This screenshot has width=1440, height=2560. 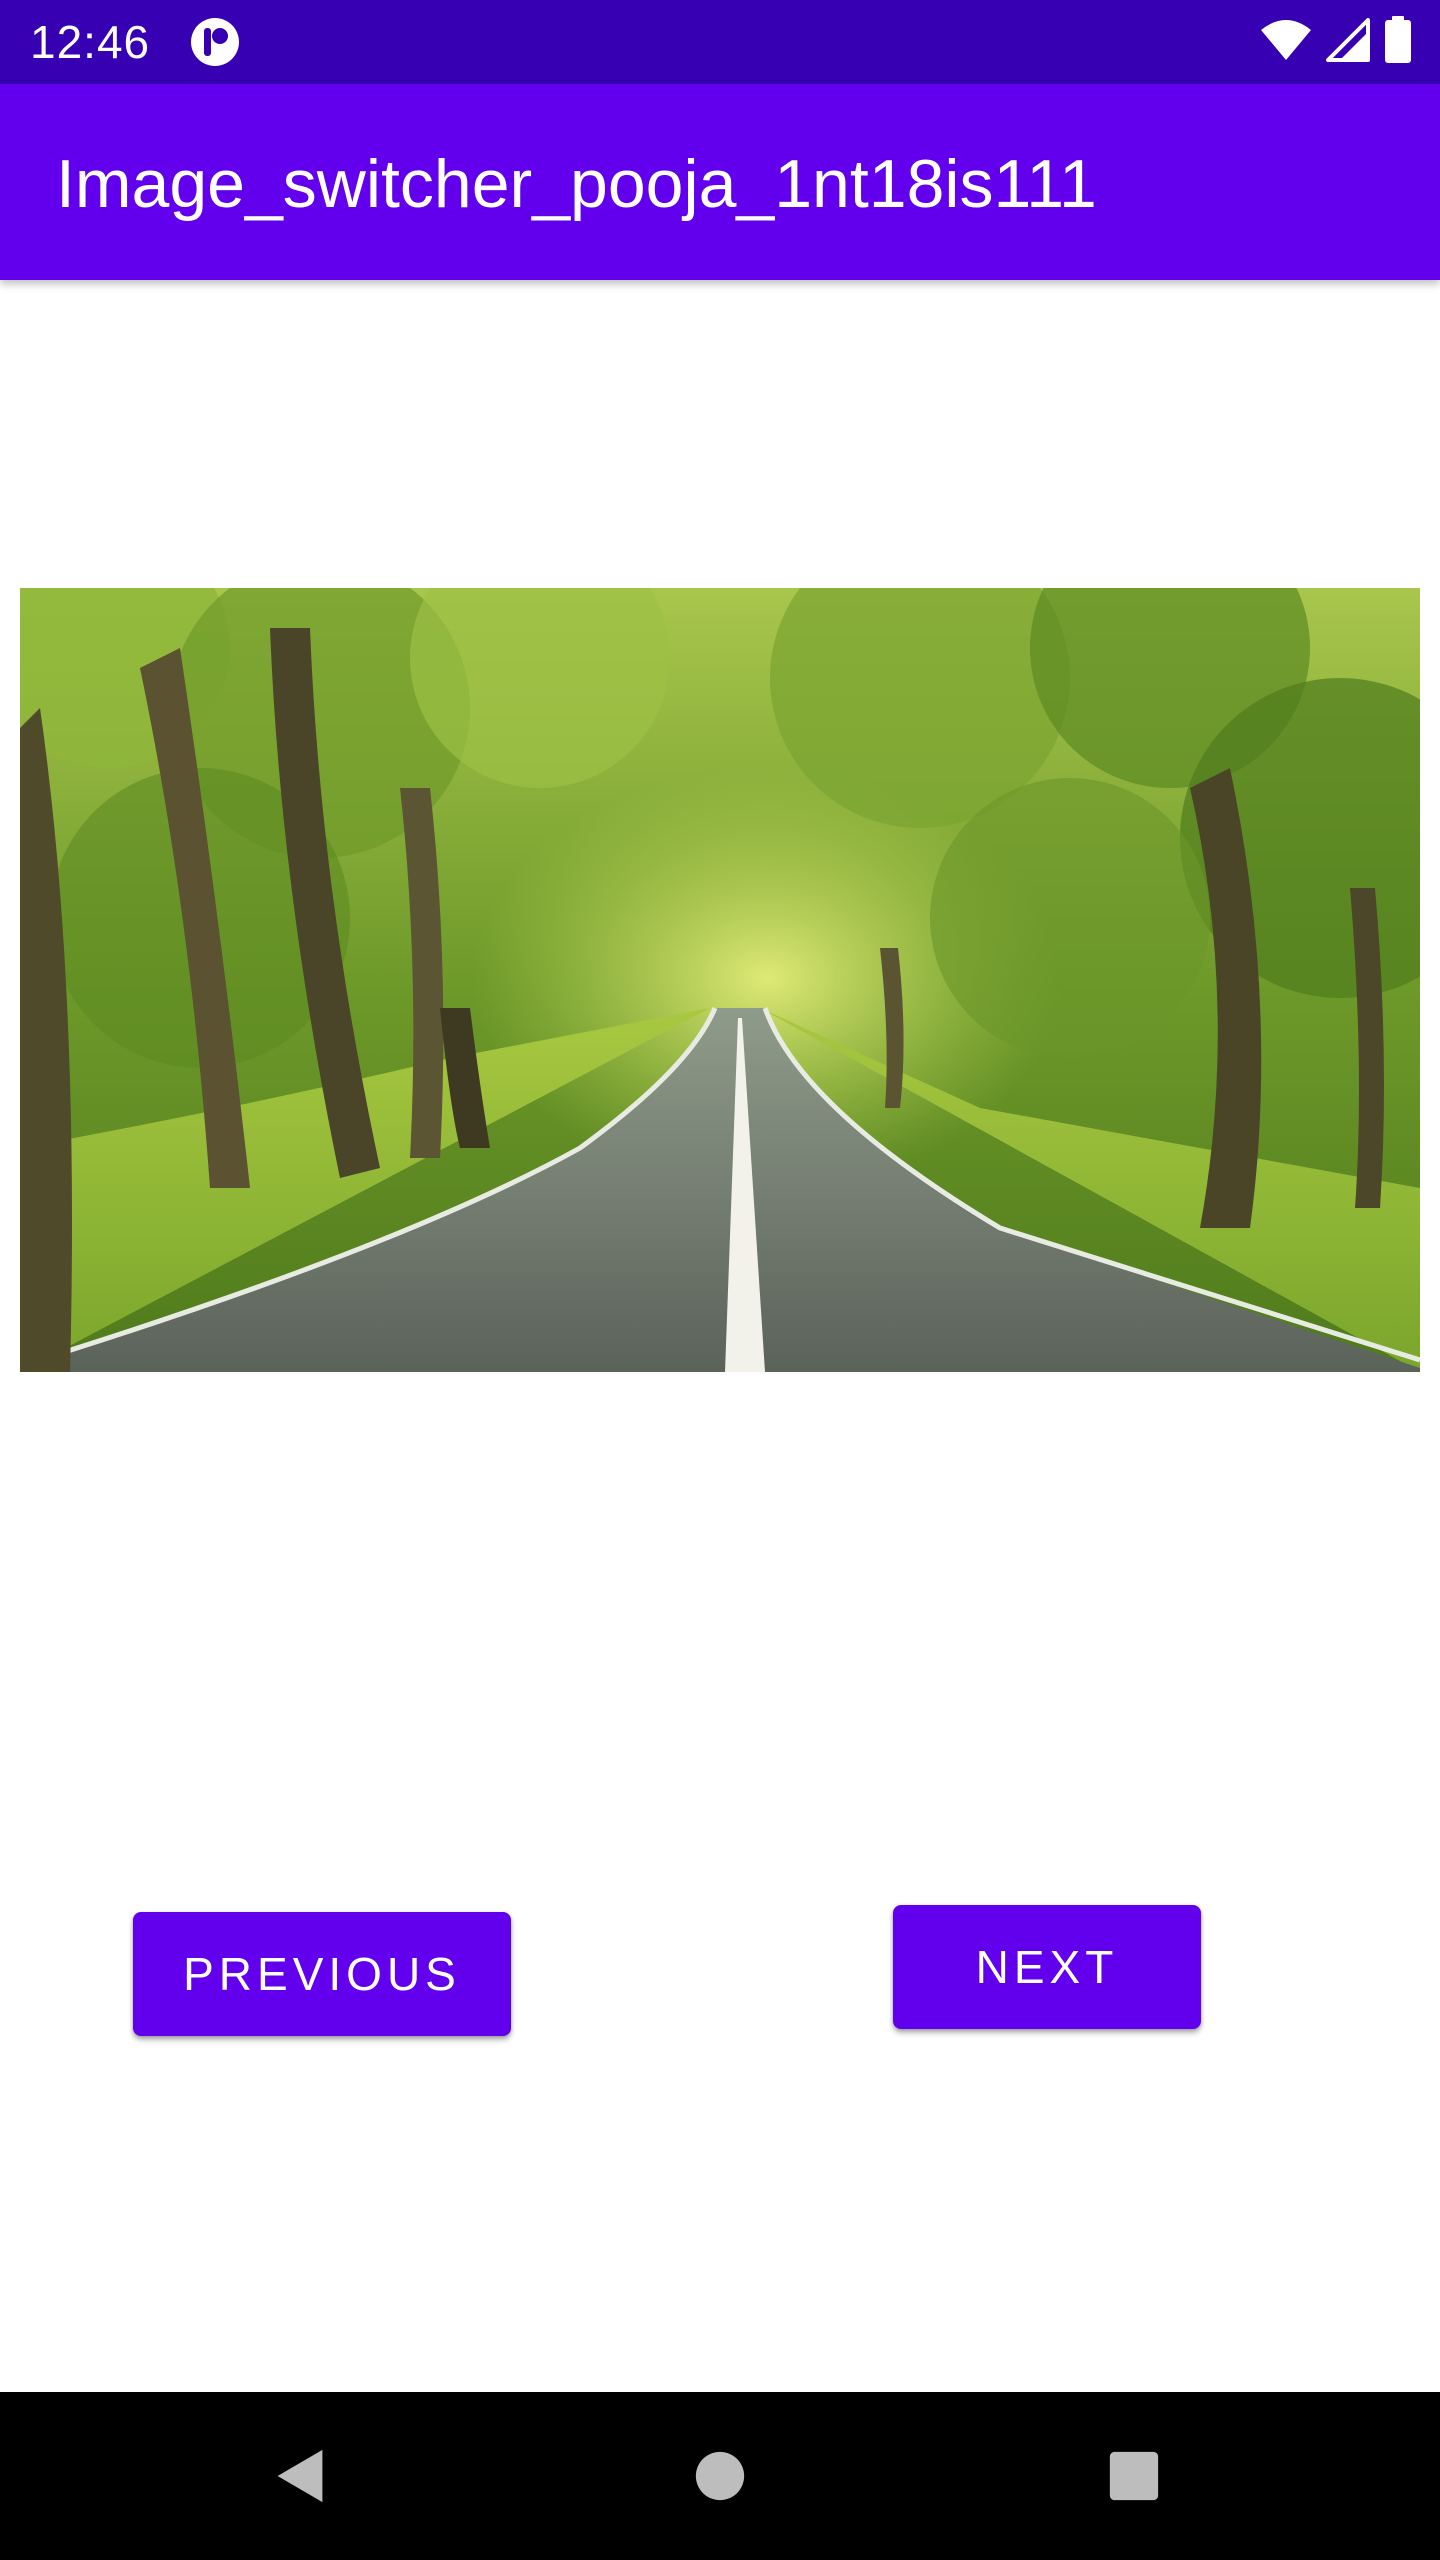 I want to click on recents-icon, so click(x=1134, y=2476).